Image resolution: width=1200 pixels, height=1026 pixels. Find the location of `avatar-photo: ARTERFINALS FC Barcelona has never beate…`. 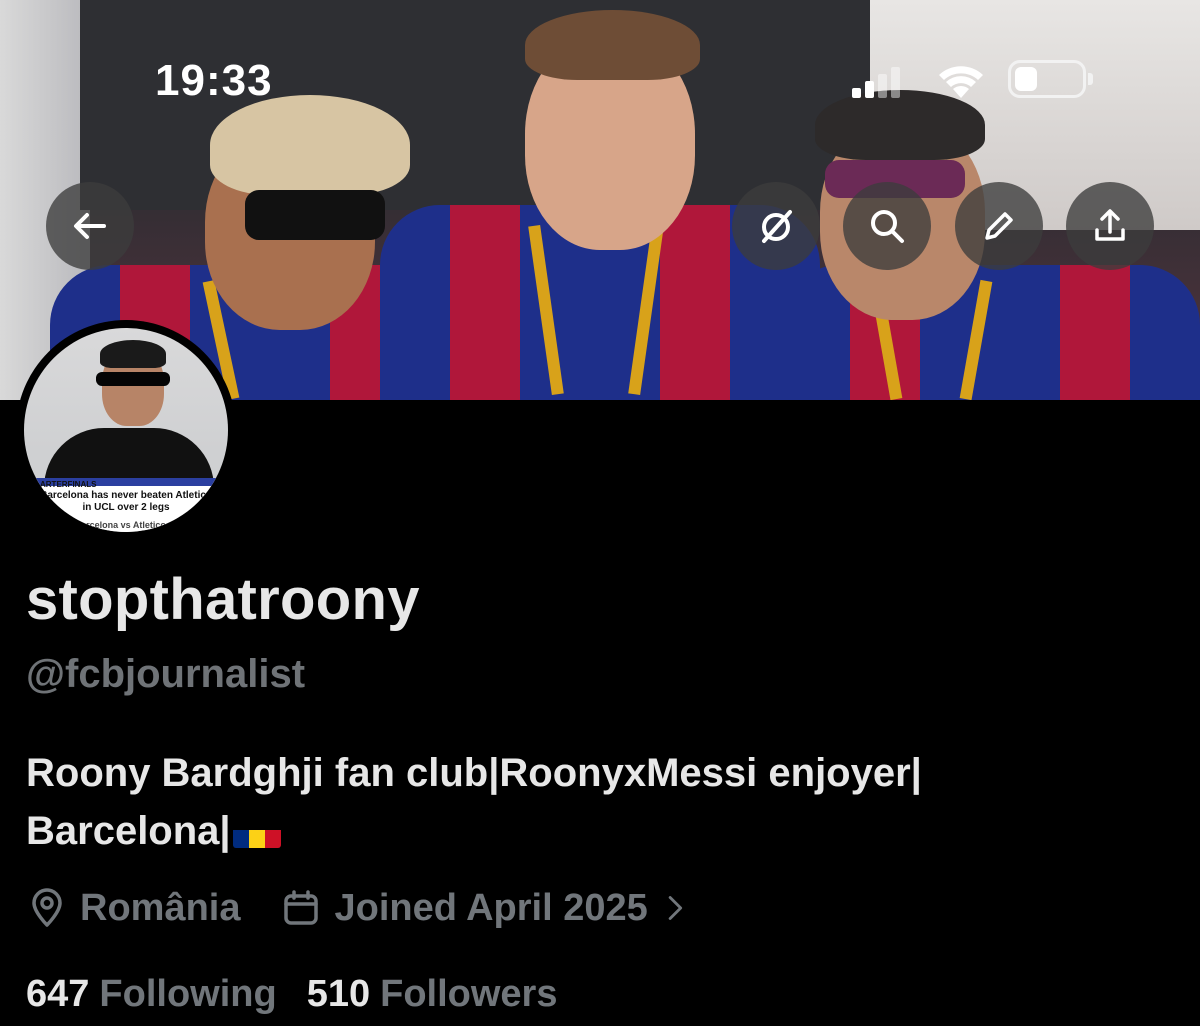

avatar-photo: ARTERFINALS FC Barcelona has never beate… is located at coordinates (126, 430).